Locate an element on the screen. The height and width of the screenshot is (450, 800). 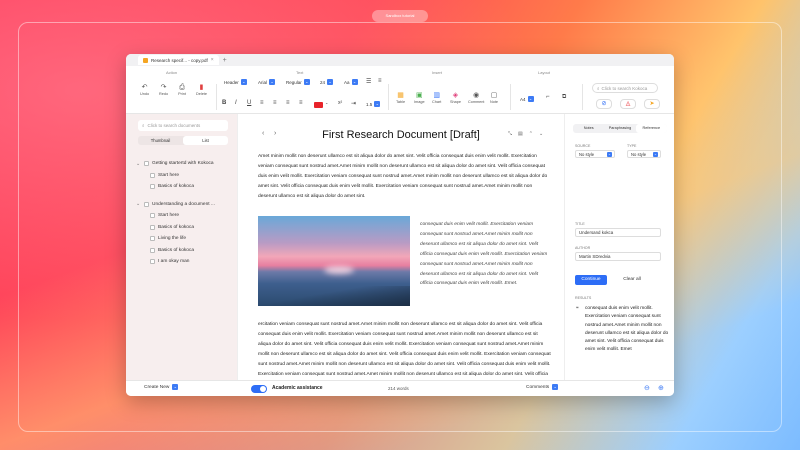
results-label: RESULTS is located at coordinates (583, 298).